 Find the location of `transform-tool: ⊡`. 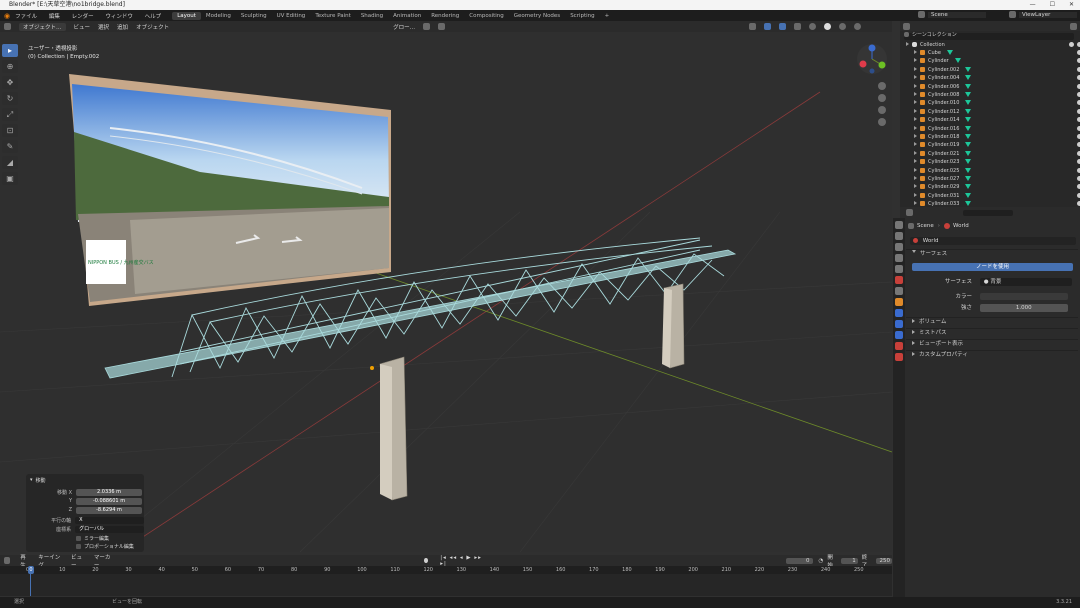

transform-tool: ⊡ is located at coordinates (10, 130).